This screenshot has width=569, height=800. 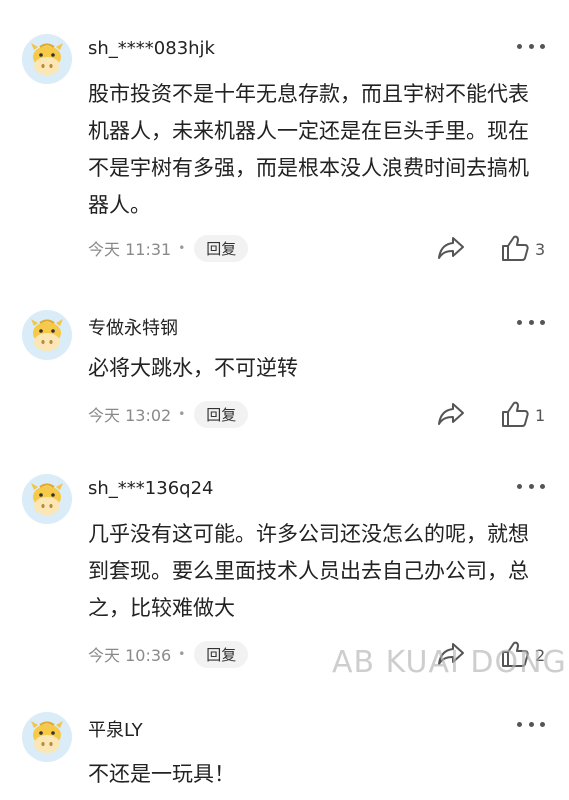 What do you see at coordinates (115, 729) in the screenshot?
I see `username: 平泉LY` at bounding box center [115, 729].